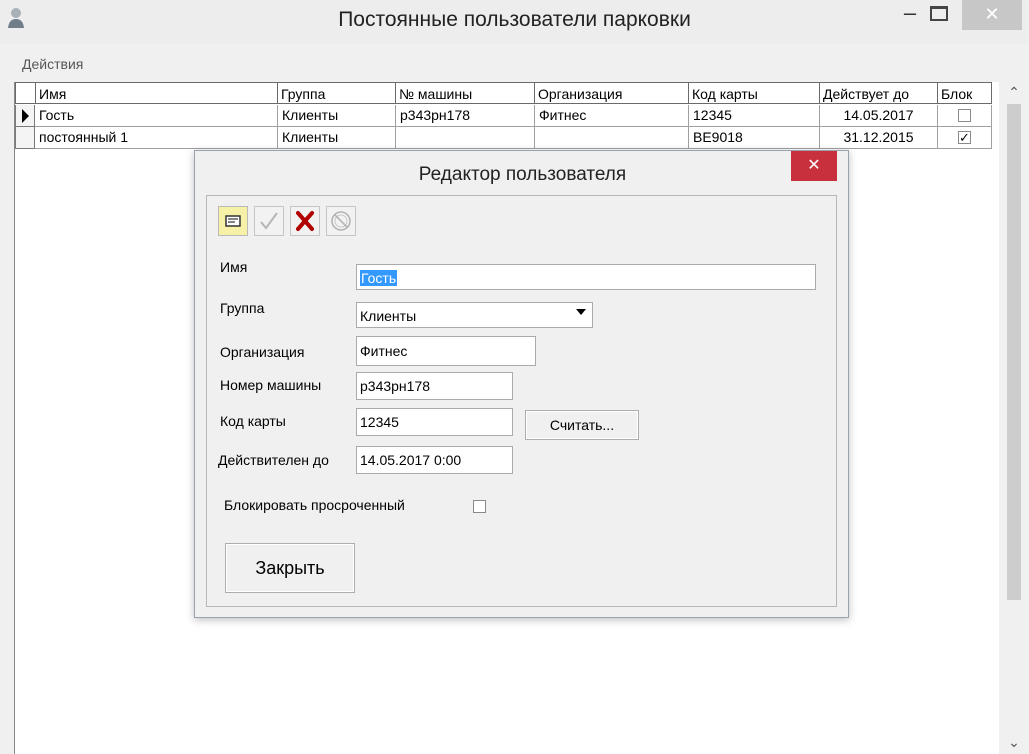  What do you see at coordinates (612, 138) in the screenshot?
I see `cell-org` at bounding box center [612, 138].